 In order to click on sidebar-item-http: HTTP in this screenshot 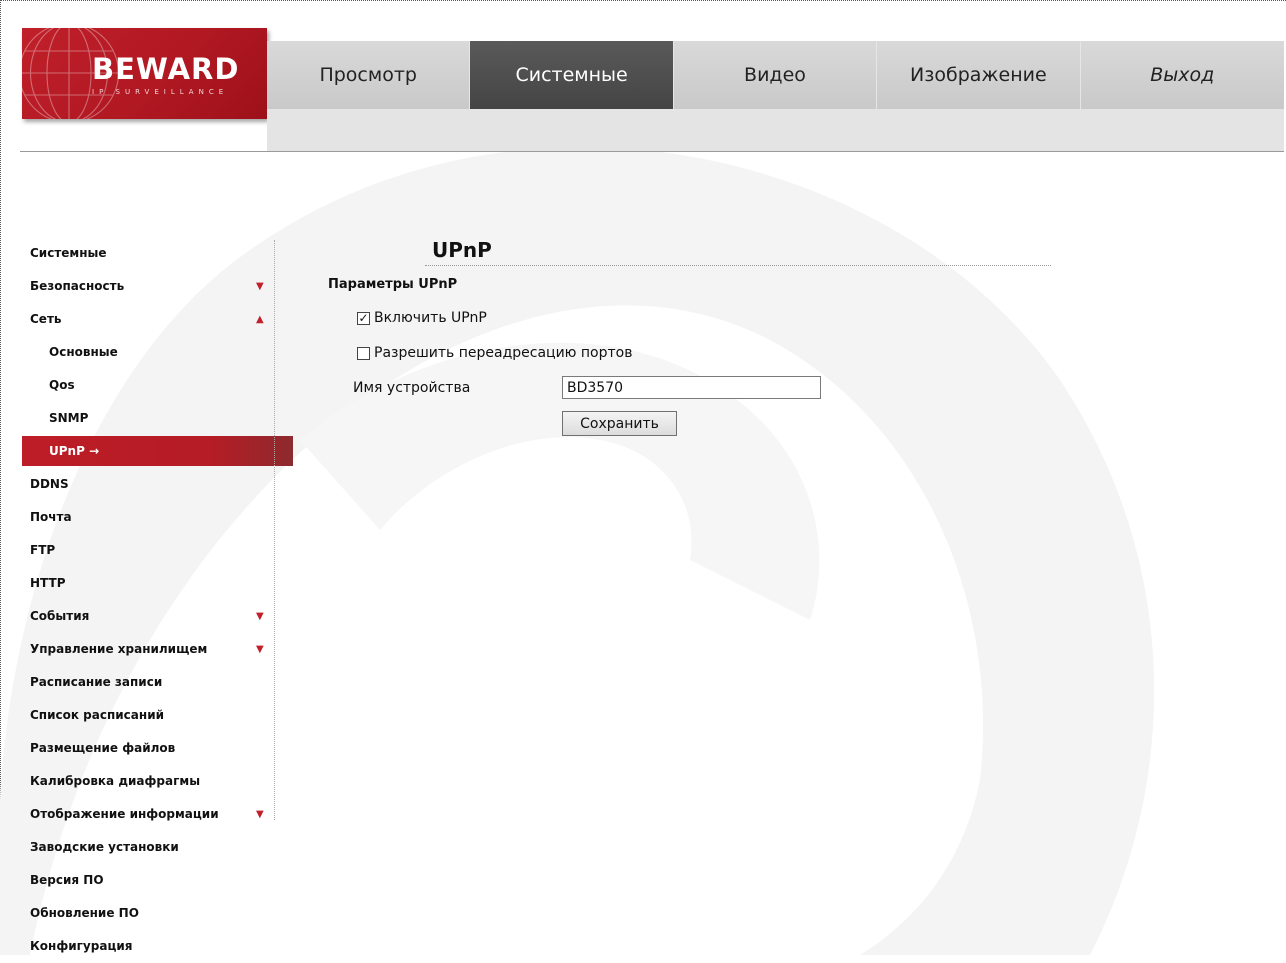, I will do `click(147, 583)`.